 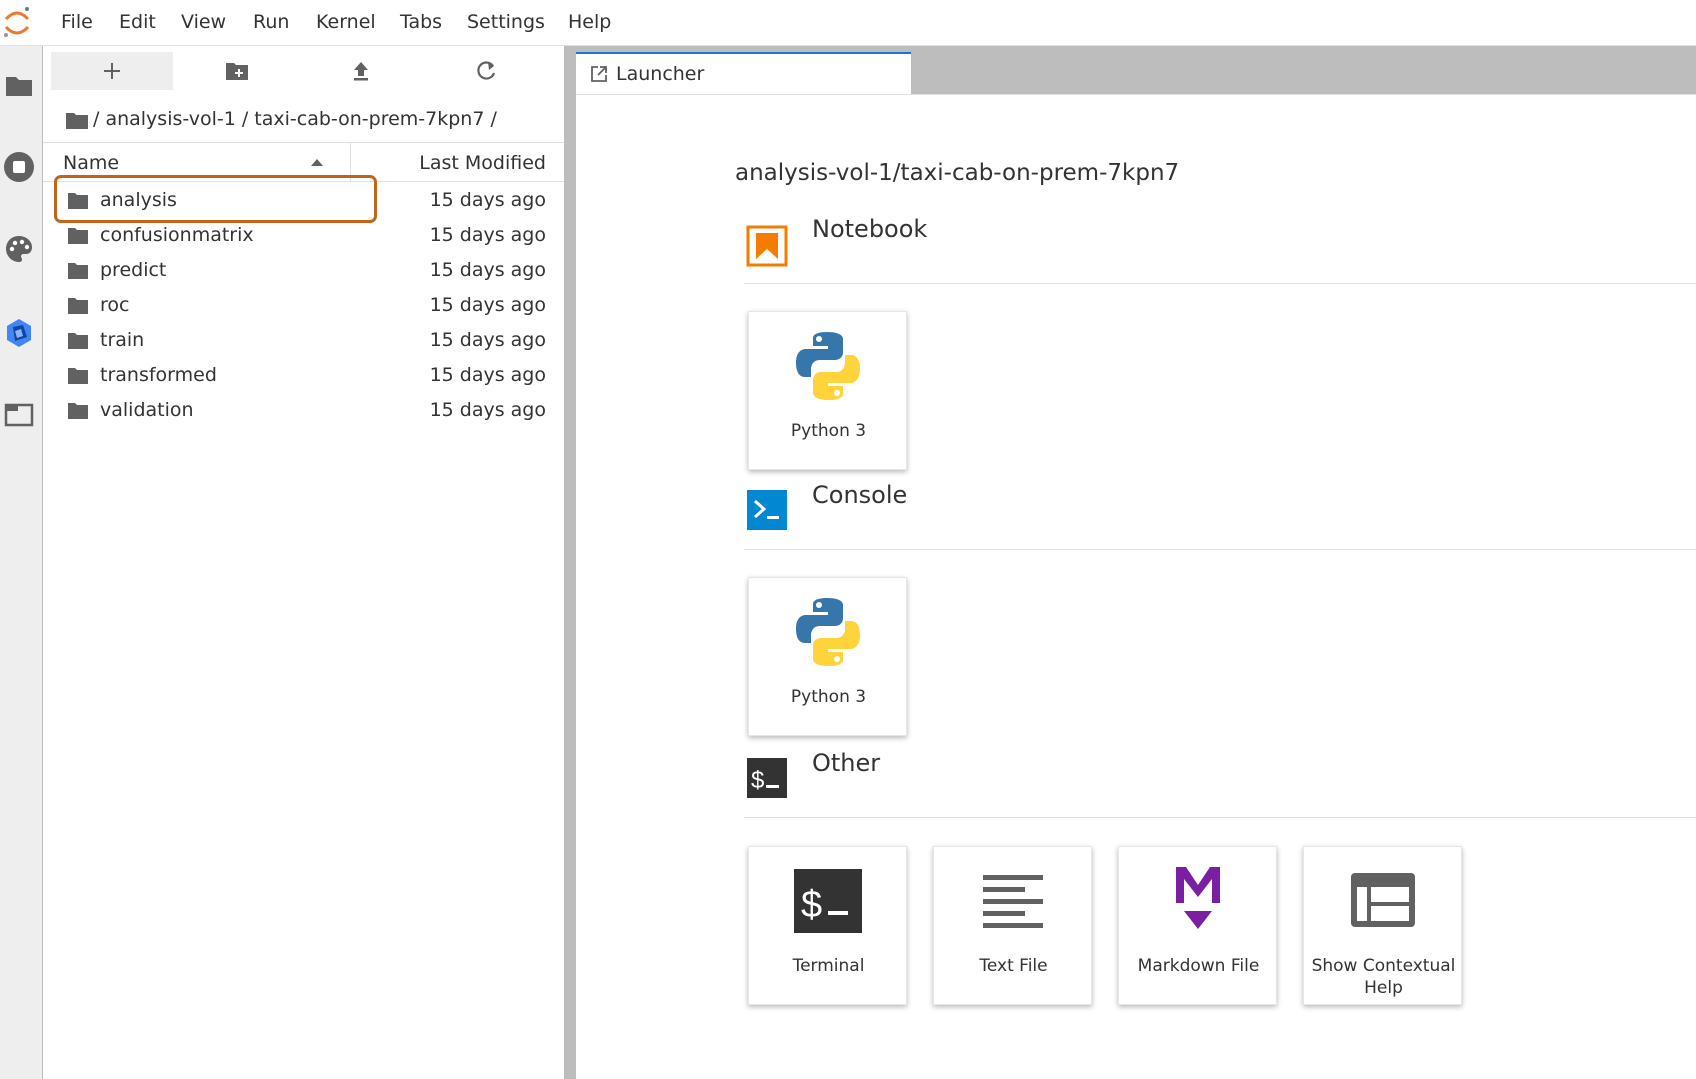 I want to click on list-item: analysis 15 days ago, so click(x=303, y=201).